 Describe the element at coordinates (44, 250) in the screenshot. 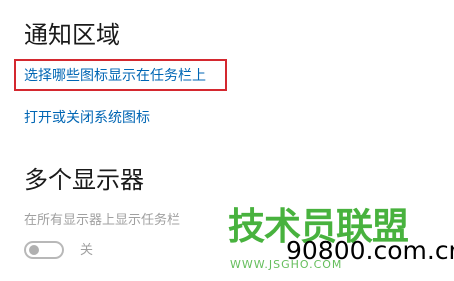

I see `show-taskbar-all-displays-toggle` at that location.